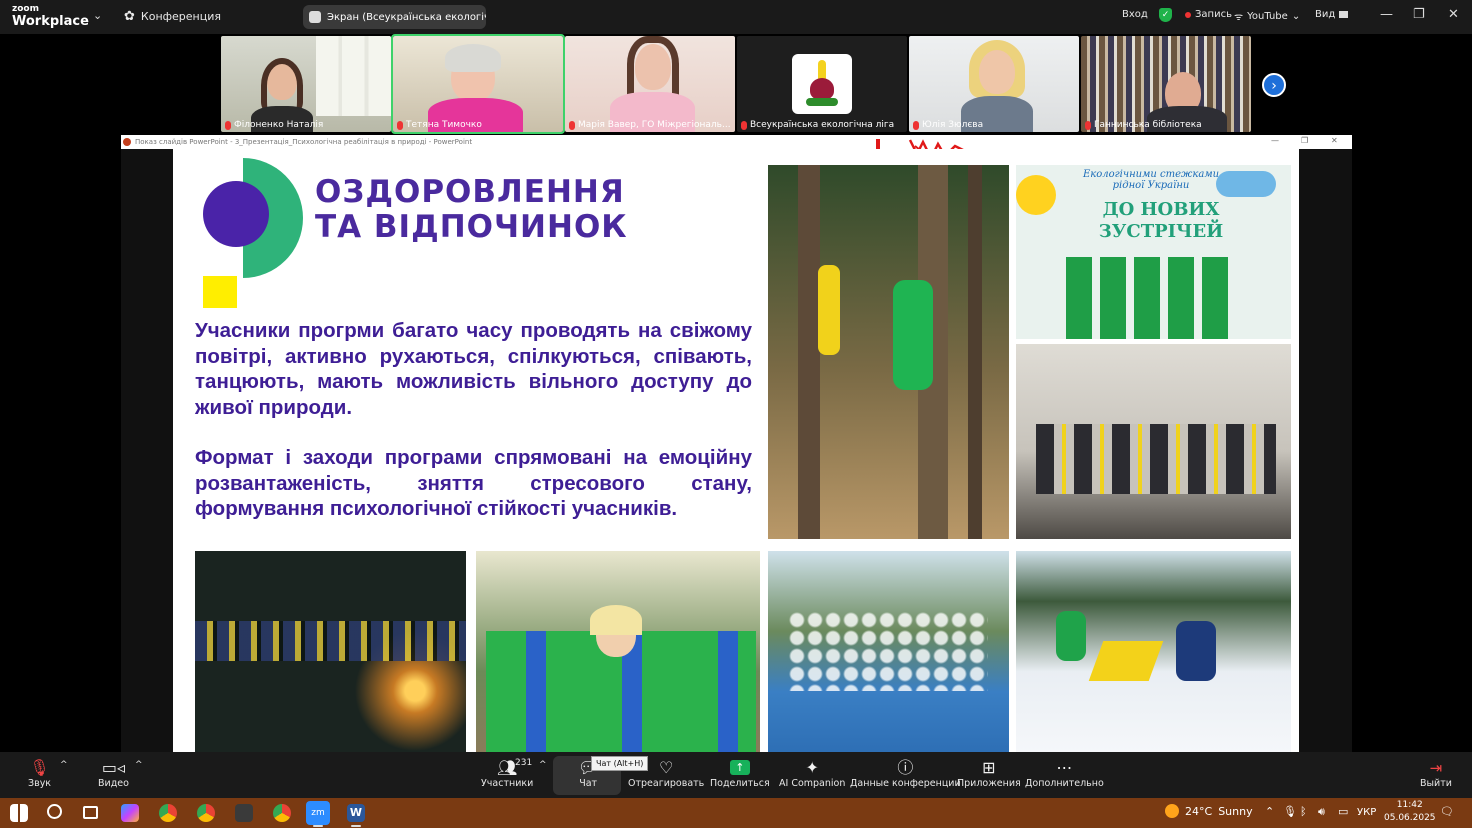  Describe the element at coordinates (1064, 783) in the screenshot. I see `more-label: Дополнительно` at that location.